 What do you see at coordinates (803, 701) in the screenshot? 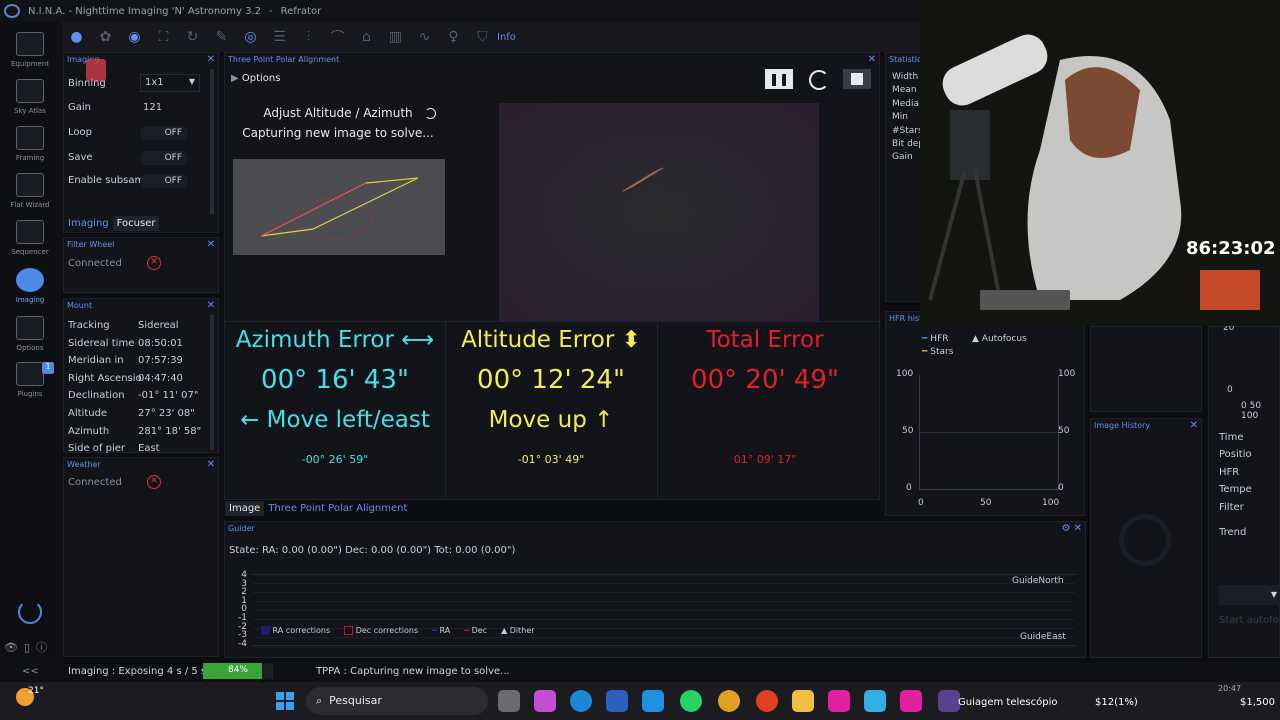
I see `explorer-icon` at bounding box center [803, 701].